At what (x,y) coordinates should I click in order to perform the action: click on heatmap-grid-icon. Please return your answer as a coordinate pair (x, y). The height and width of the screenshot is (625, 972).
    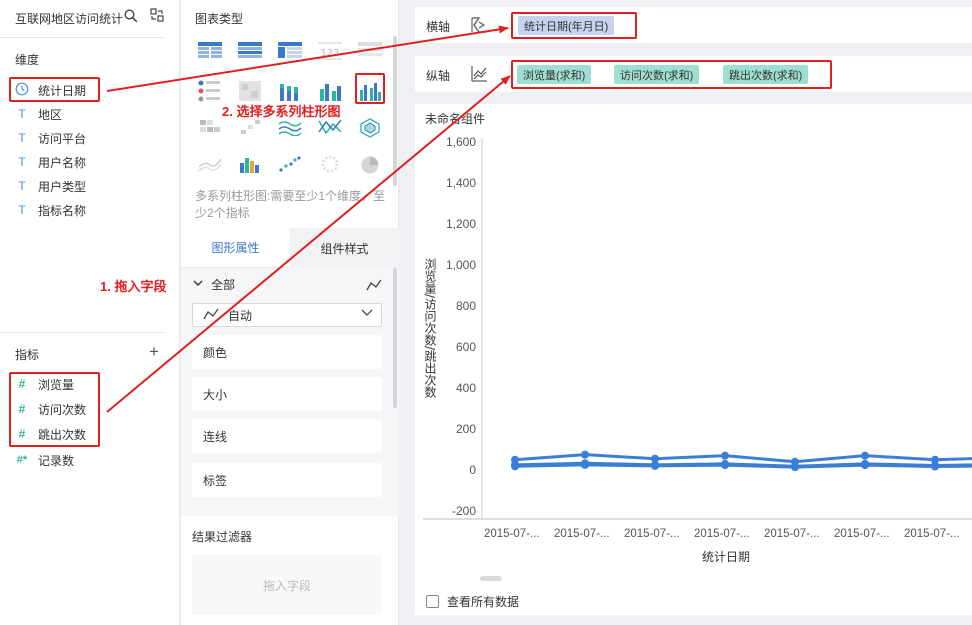
    Looking at the image, I should click on (211, 129).